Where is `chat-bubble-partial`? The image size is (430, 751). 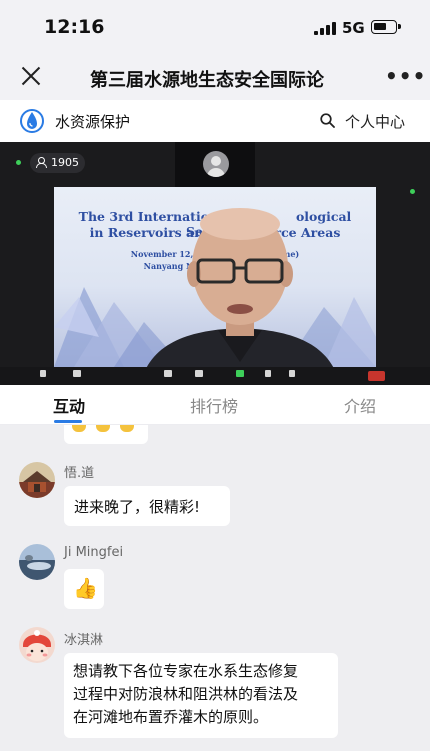 chat-bubble-partial is located at coordinates (106, 434).